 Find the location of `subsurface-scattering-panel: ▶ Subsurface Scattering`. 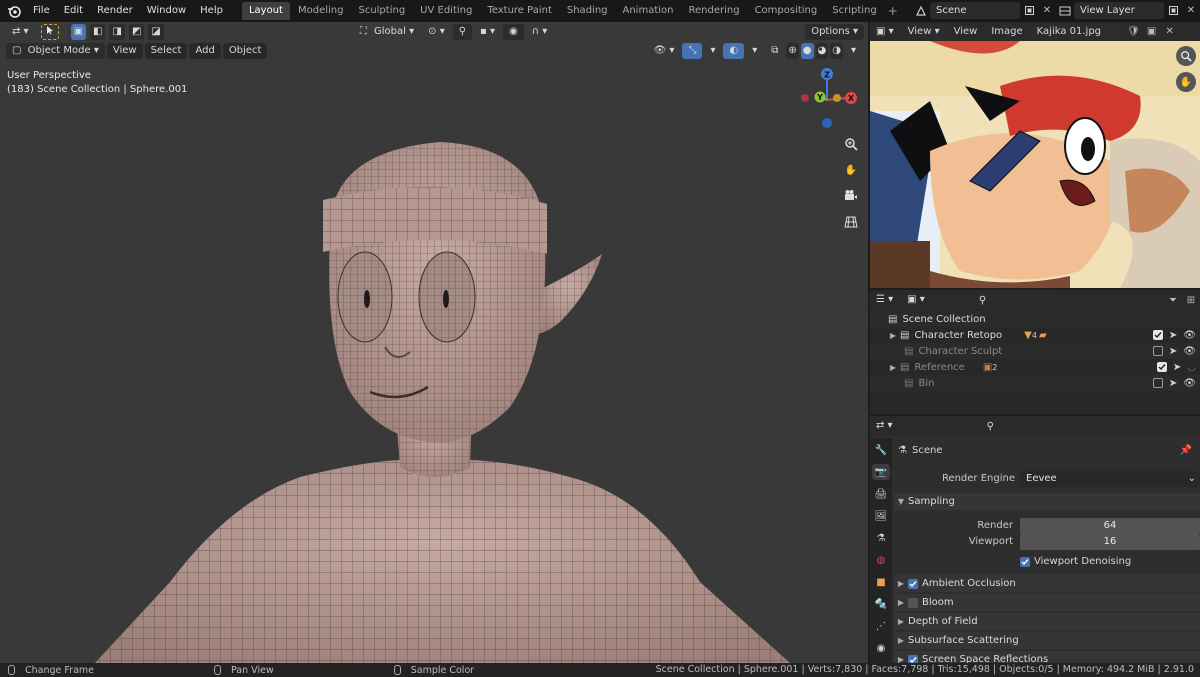

subsurface-scattering-panel: ▶ Subsurface Scattering is located at coordinates (1047, 640).